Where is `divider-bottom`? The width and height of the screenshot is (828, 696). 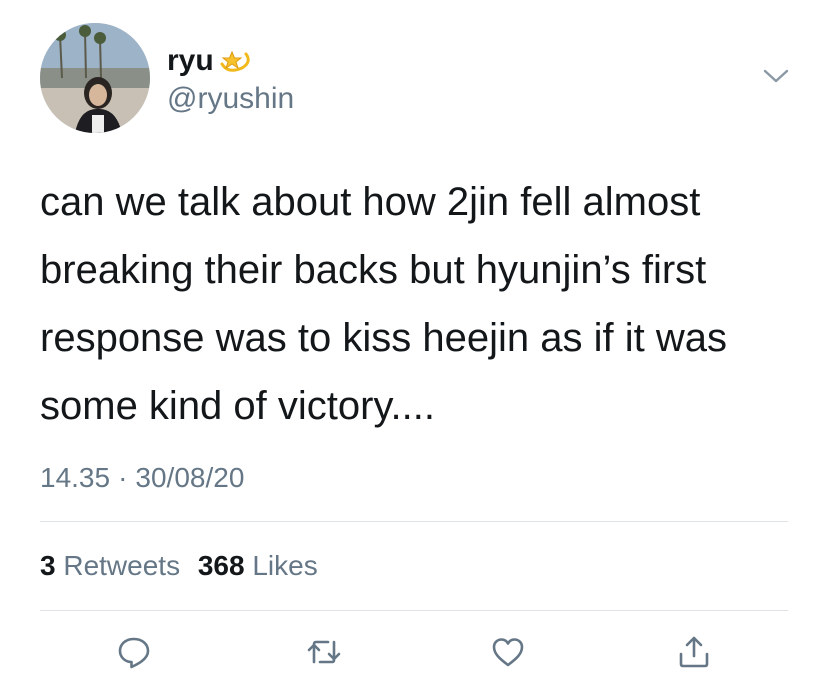
divider-bottom is located at coordinates (414, 610).